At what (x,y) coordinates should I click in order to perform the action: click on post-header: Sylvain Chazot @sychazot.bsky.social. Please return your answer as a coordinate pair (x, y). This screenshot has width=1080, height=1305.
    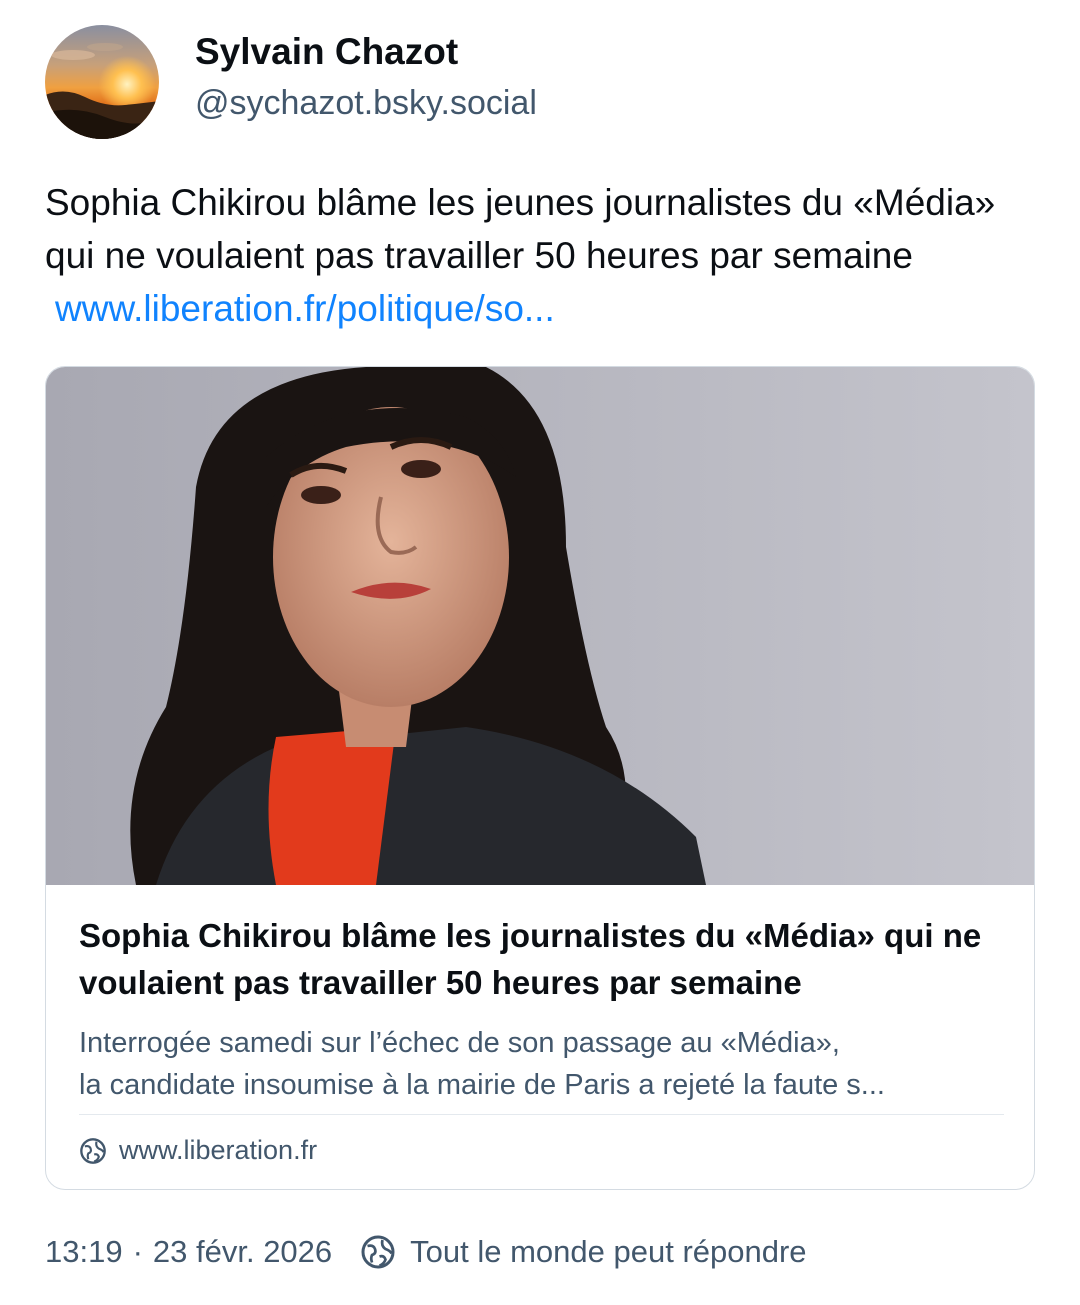
    Looking at the image, I should click on (291, 82).